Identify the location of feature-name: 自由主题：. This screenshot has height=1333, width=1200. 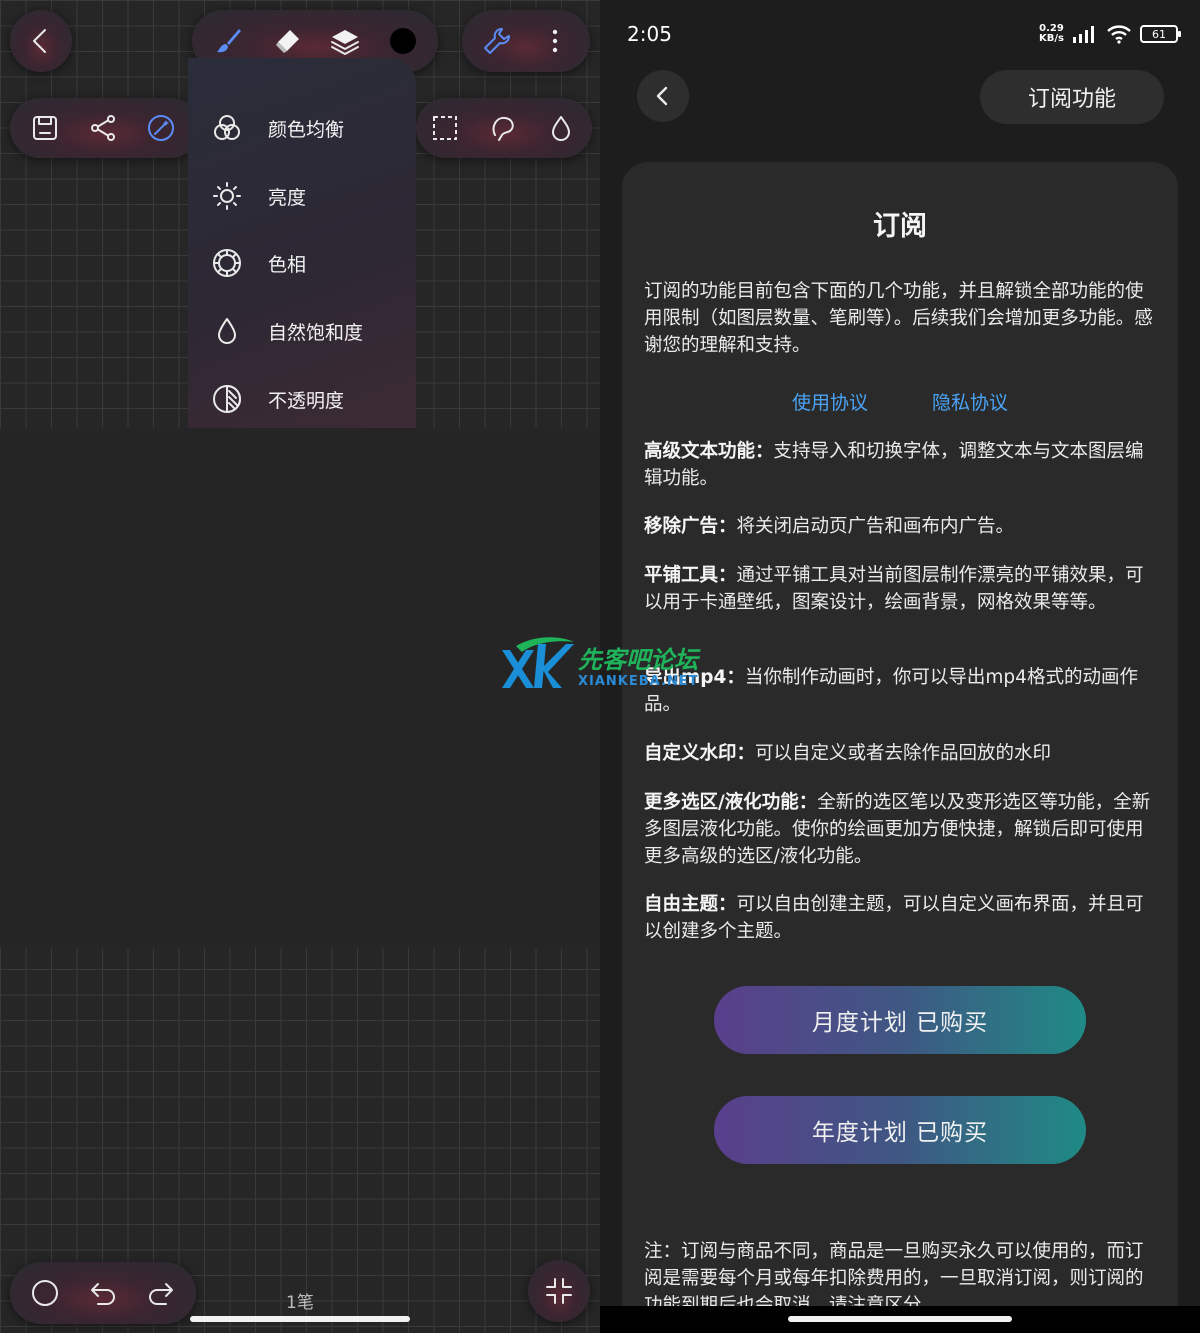
(690, 904).